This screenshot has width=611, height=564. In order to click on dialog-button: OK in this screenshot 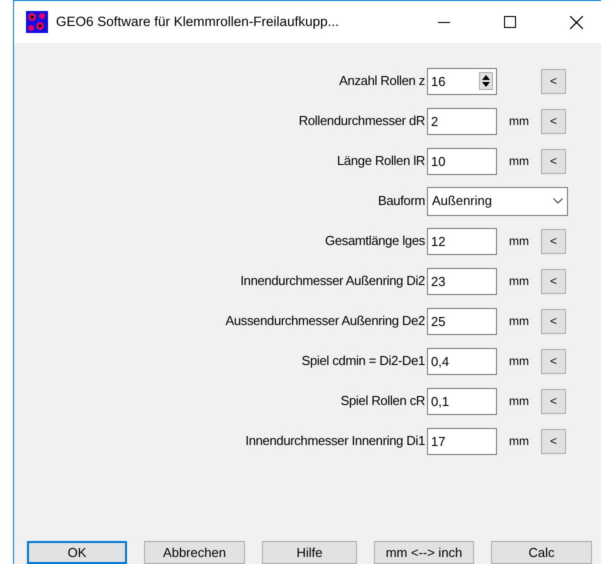, I will do `click(77, 552)`.